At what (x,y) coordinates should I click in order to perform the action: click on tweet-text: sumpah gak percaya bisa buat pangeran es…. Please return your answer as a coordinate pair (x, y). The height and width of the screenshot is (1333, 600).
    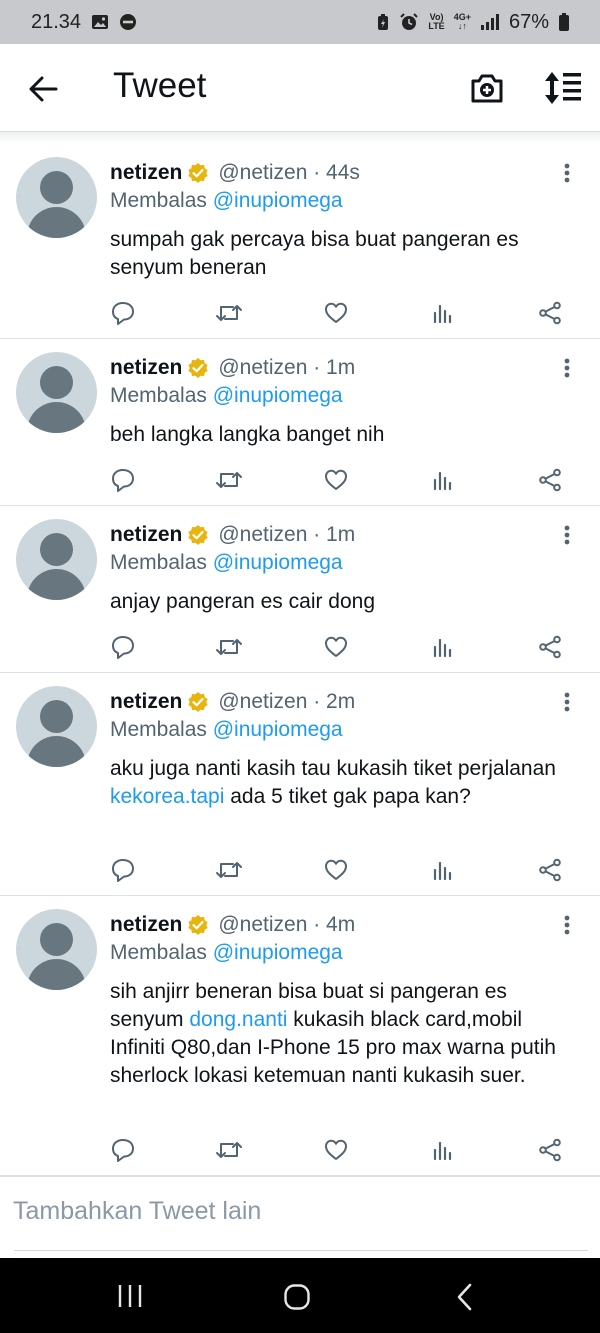
    Looking at the image, I should click on (314, 253).